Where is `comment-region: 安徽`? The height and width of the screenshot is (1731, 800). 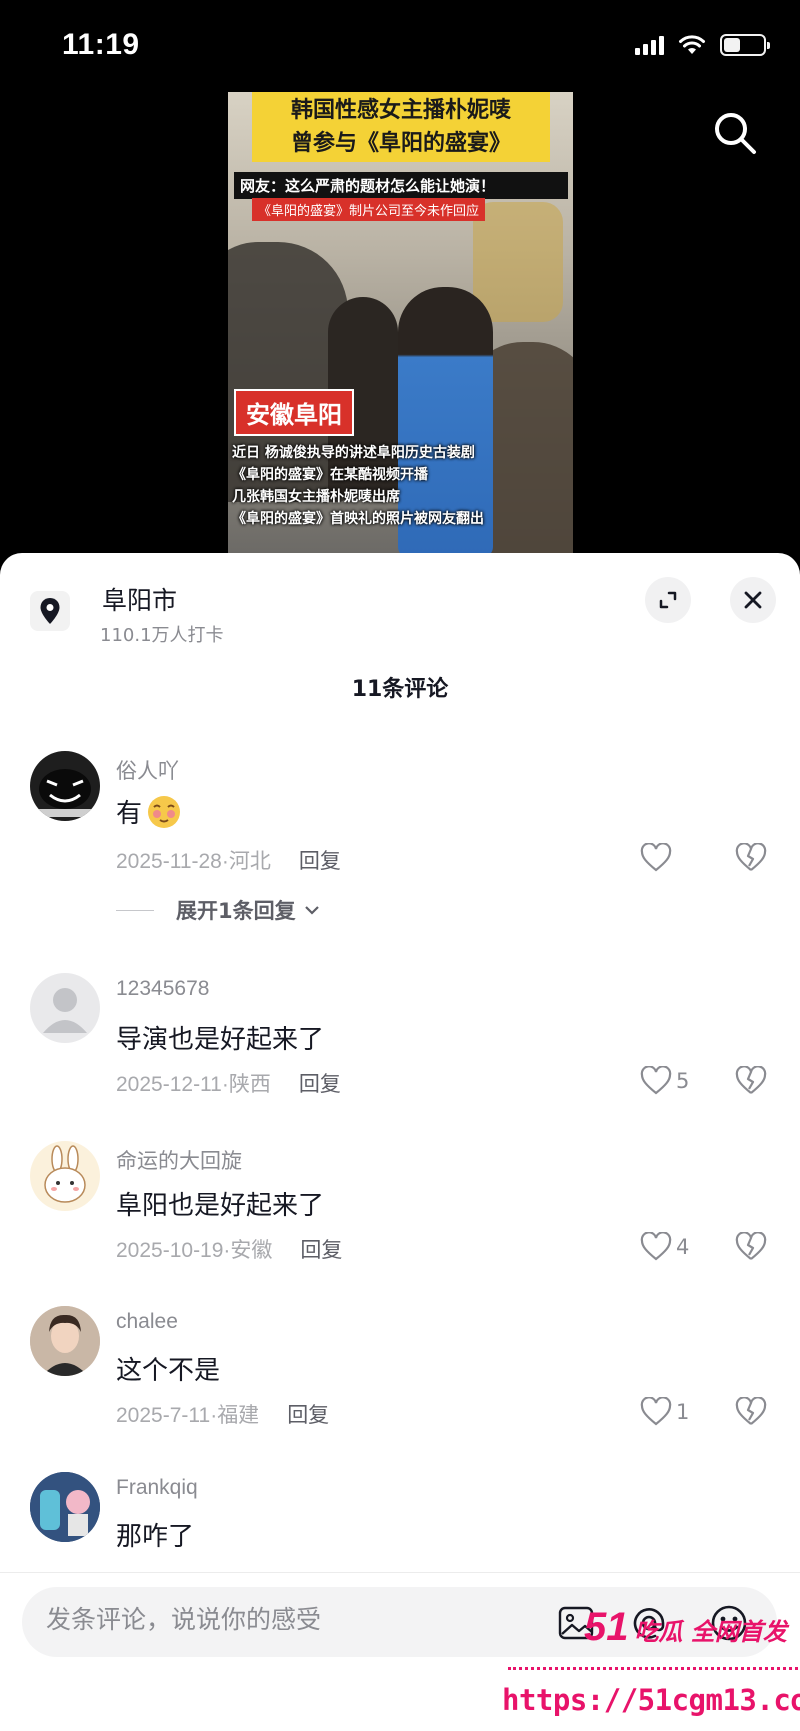 comment-region: 安徽 is located at coordinates (251, 1250).